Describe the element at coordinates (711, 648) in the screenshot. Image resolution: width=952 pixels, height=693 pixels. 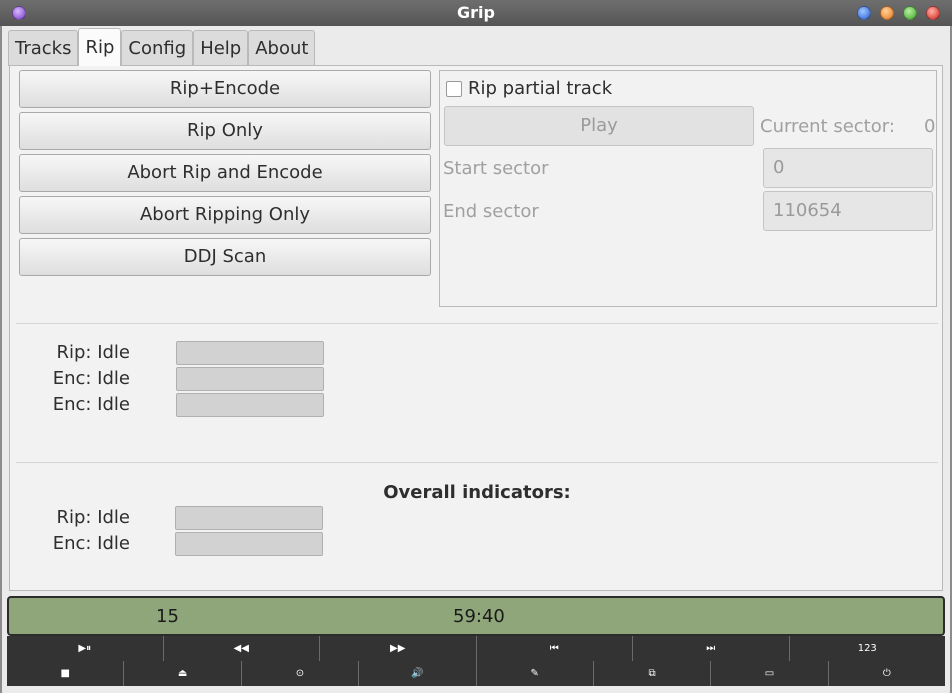
I see `next-track-icon: ⏭` at that location.